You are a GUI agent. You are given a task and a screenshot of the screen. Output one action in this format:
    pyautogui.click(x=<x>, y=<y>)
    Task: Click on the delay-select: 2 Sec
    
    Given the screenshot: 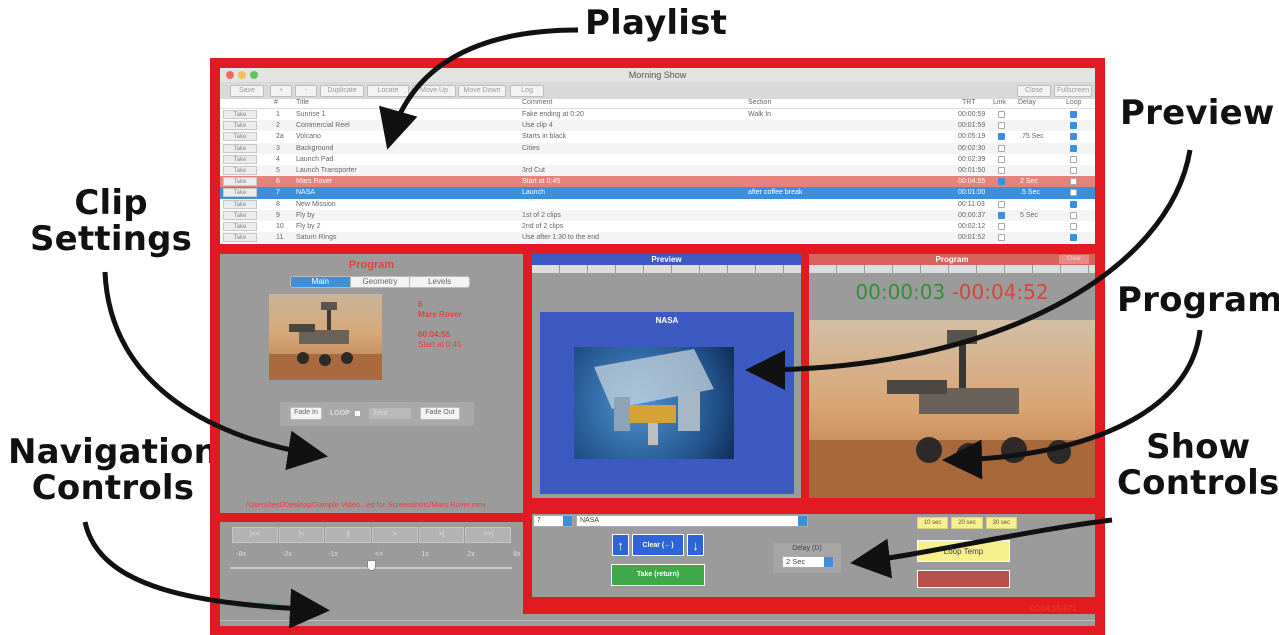 What is the action you would take?
    pyautogui.click(x=808, y=562)
    